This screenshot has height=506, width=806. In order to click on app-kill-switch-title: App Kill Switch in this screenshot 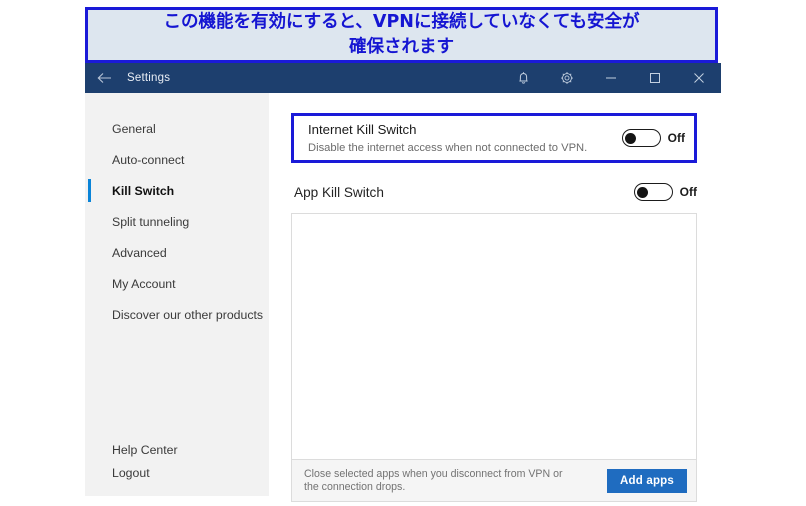, I will do `click(339, 192)`.